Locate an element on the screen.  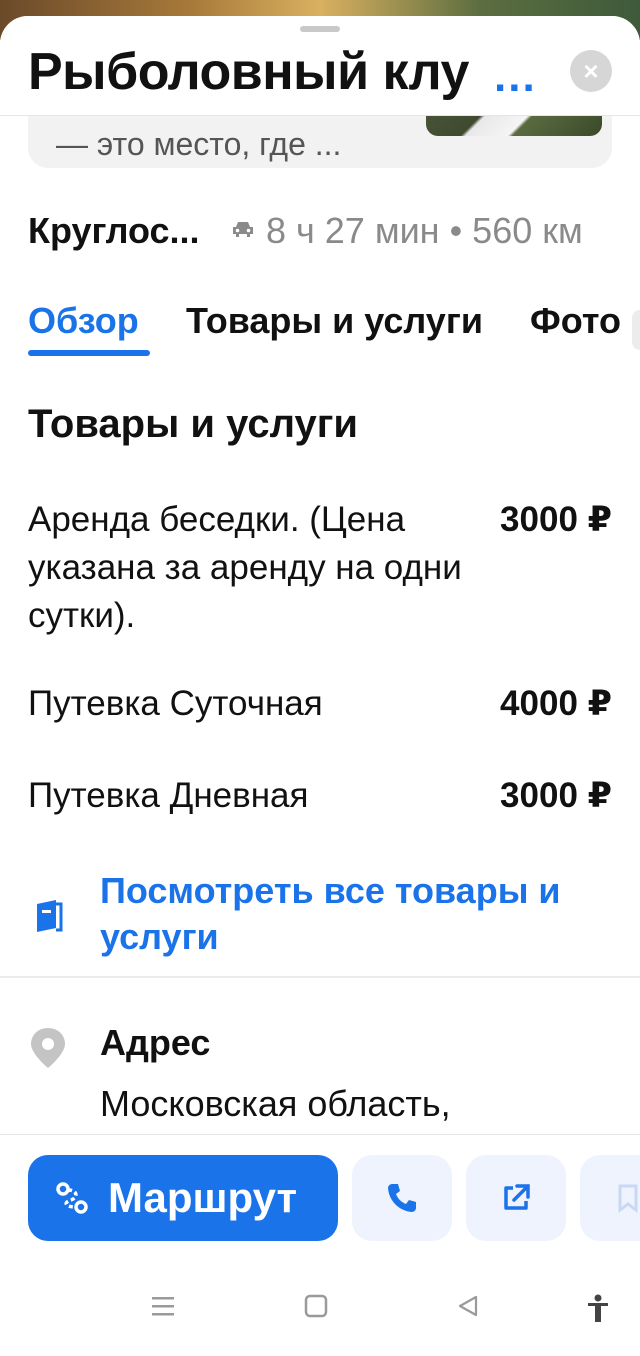
system-navigation-bar is located at coordinates (320, 1310).